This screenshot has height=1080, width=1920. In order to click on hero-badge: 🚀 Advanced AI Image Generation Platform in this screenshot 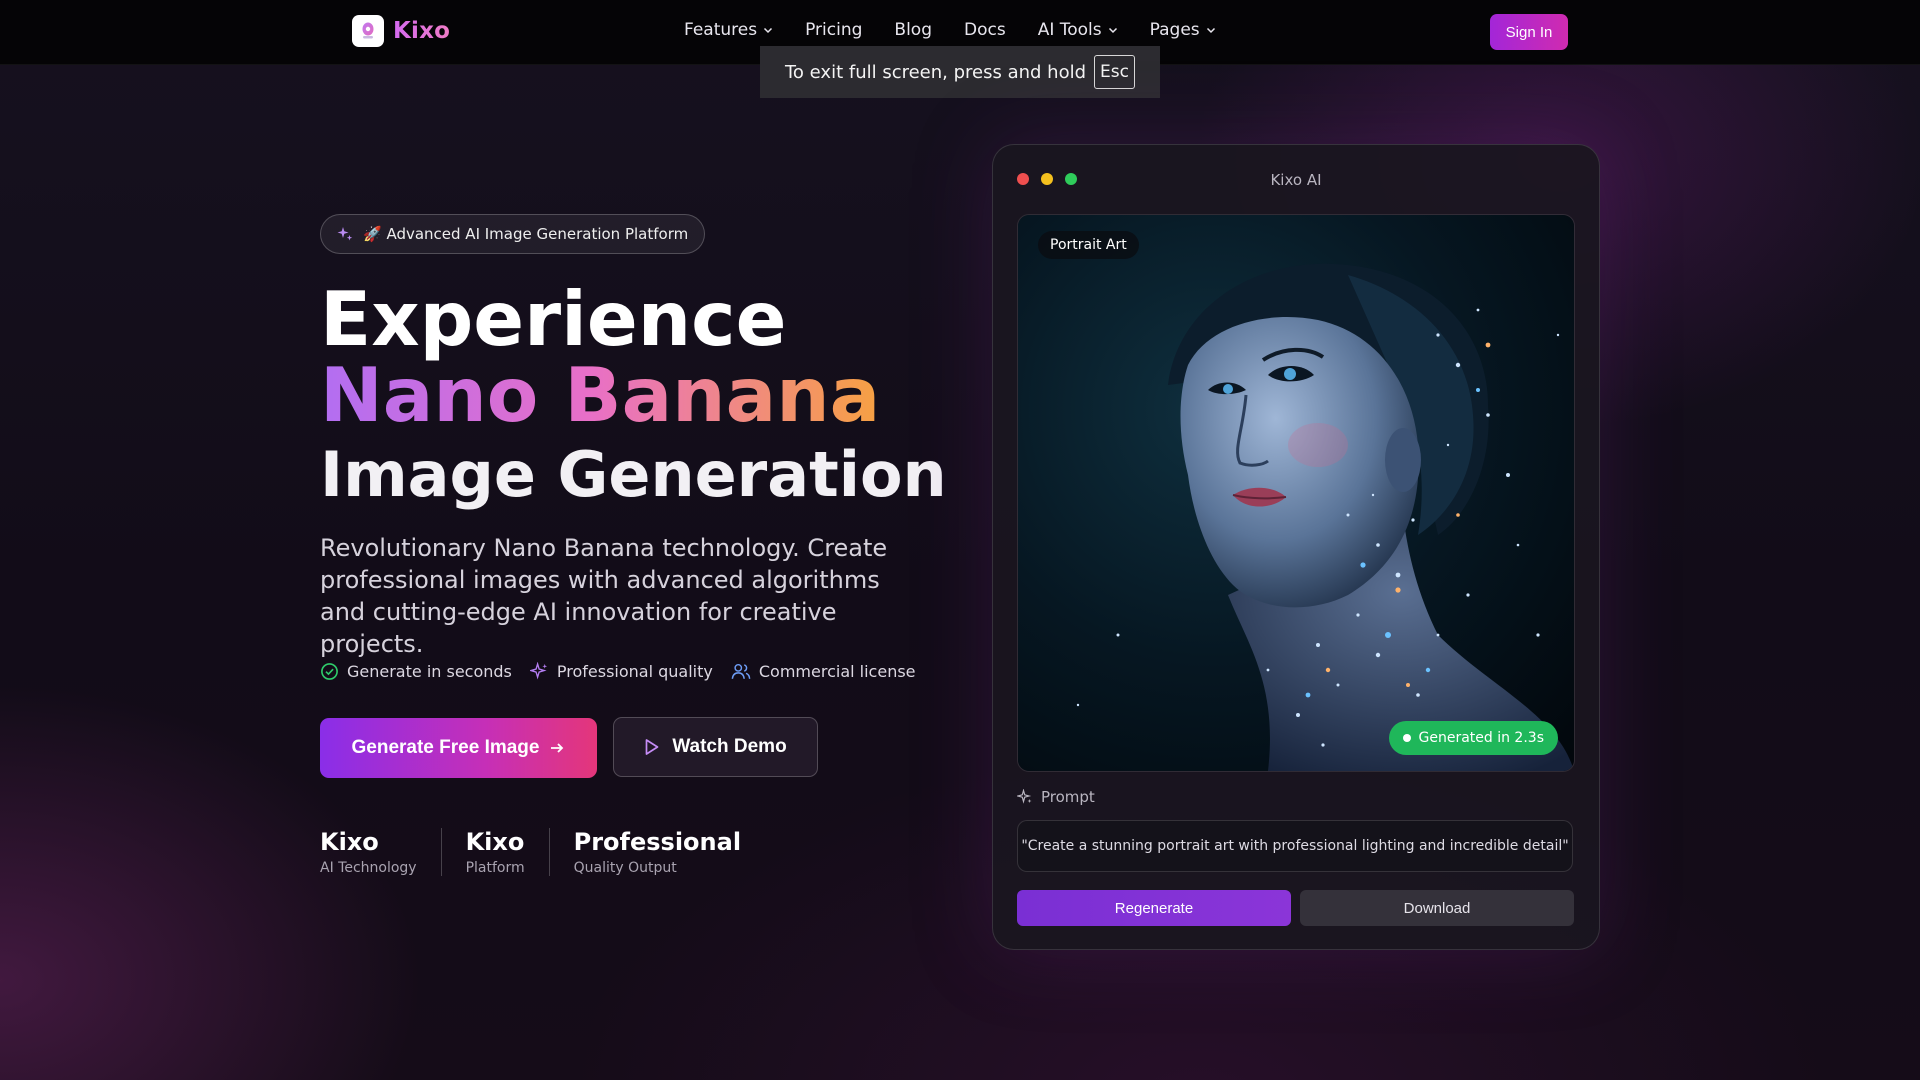, I will do `click(513, 234)`.